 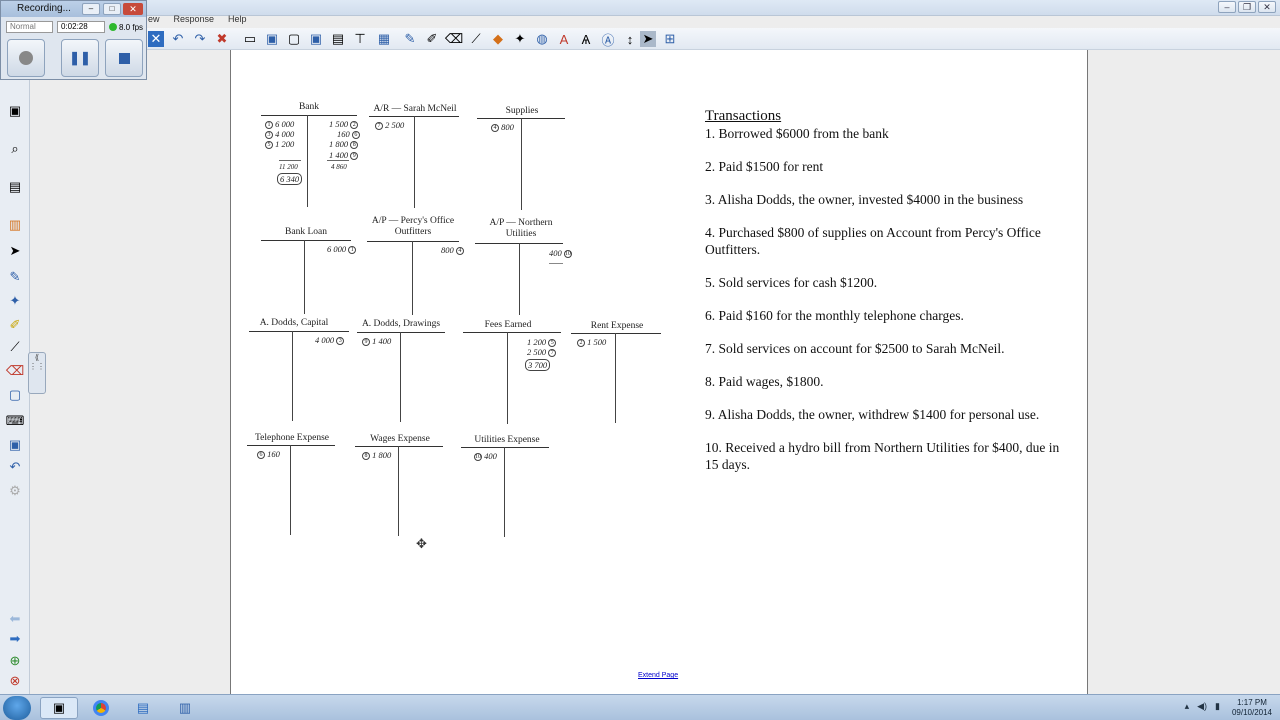 What do you see at coordinates (1217, 706) in the screenshot?
I see `network-icon: ▮` at bounding box center [1217, 706].